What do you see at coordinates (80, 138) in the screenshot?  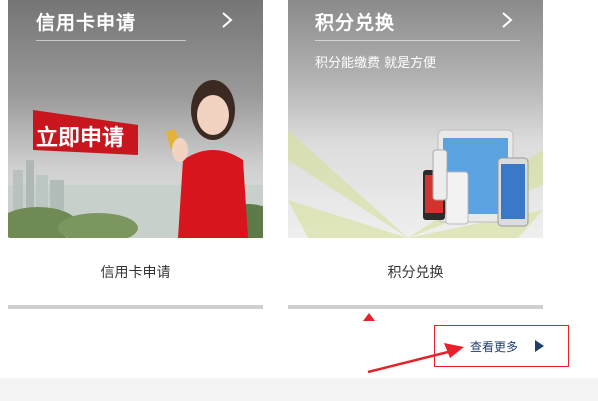 I see `banner-text: 立即申请` at bounding box center [80, 138].